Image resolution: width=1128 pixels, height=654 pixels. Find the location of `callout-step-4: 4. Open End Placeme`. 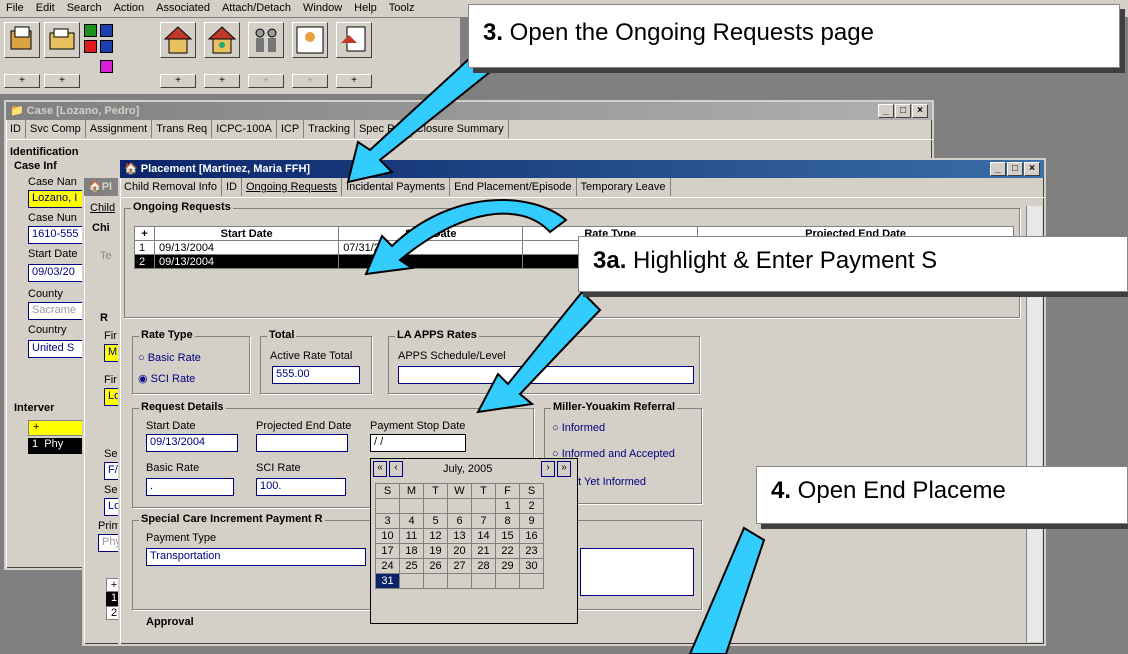

callout-step-4: 4. Open End Placeme is located at coordinates (942, 495).